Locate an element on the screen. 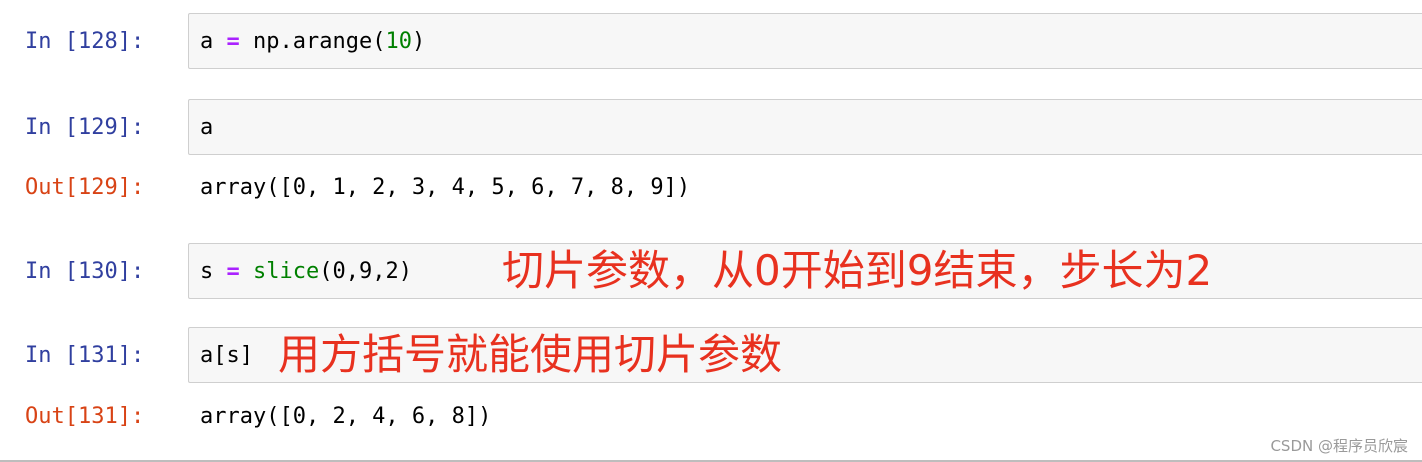  code-text: a is located at coordinates (207, 127).